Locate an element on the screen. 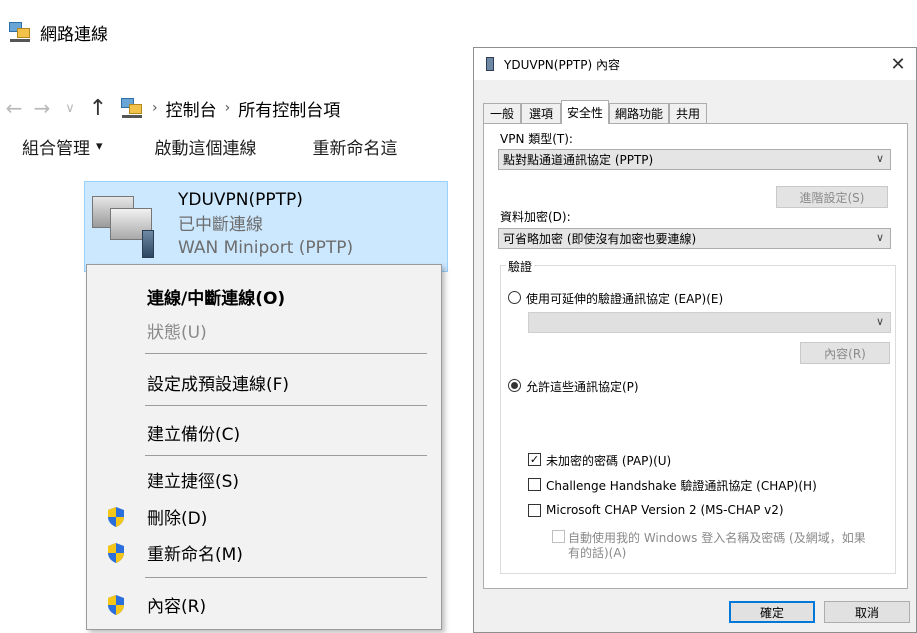 The image size is (917, 633). rename-connection-button: 重新命名這 is located at coordinates (355, 146).